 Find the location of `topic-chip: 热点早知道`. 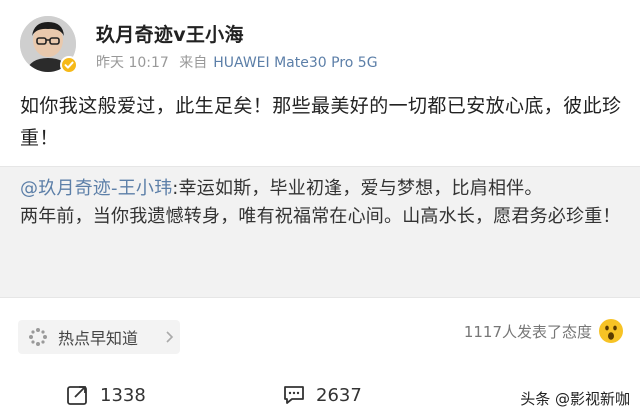

topic-chip: 热点早知道 is located at coordinates (99, 337).